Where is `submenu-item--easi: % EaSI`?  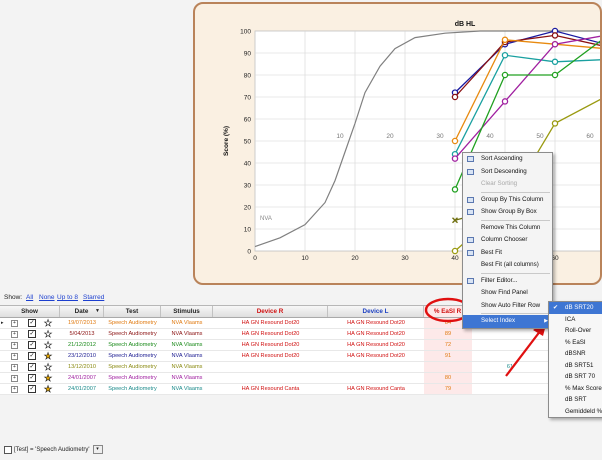 submenu-item--easi: % EaSI is located at coordinates (575, 343).